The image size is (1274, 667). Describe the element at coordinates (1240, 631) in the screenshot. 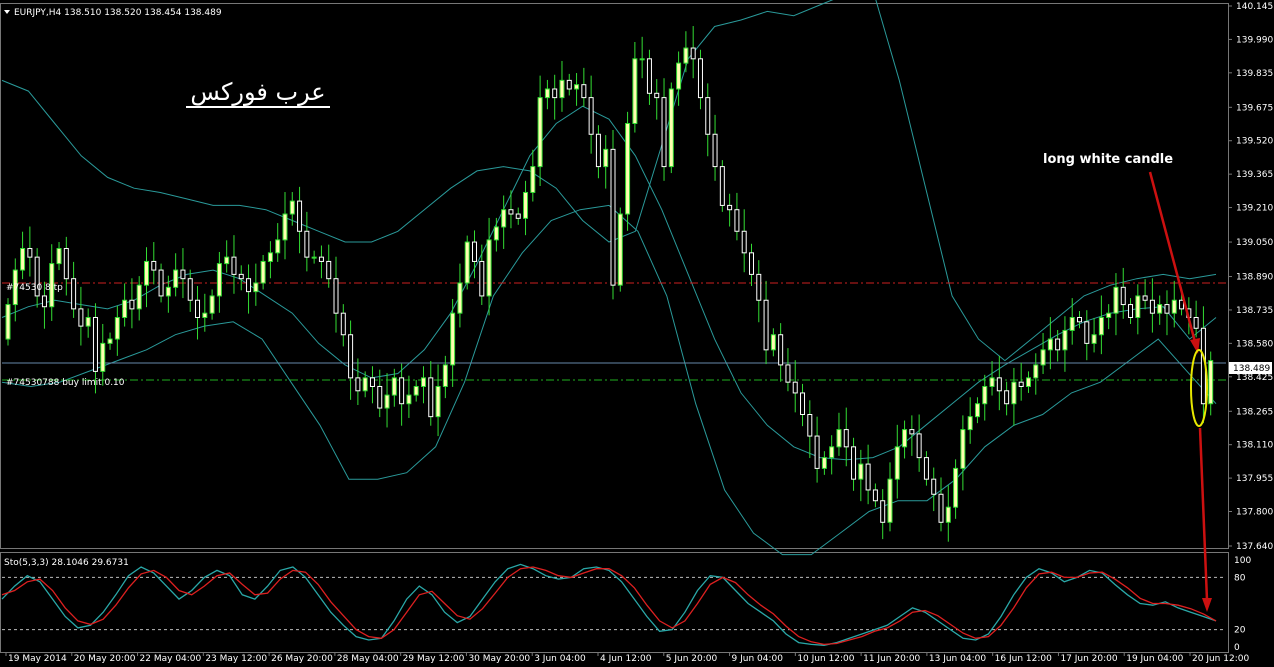

I see `stoch-tick-label: 20` at that location.